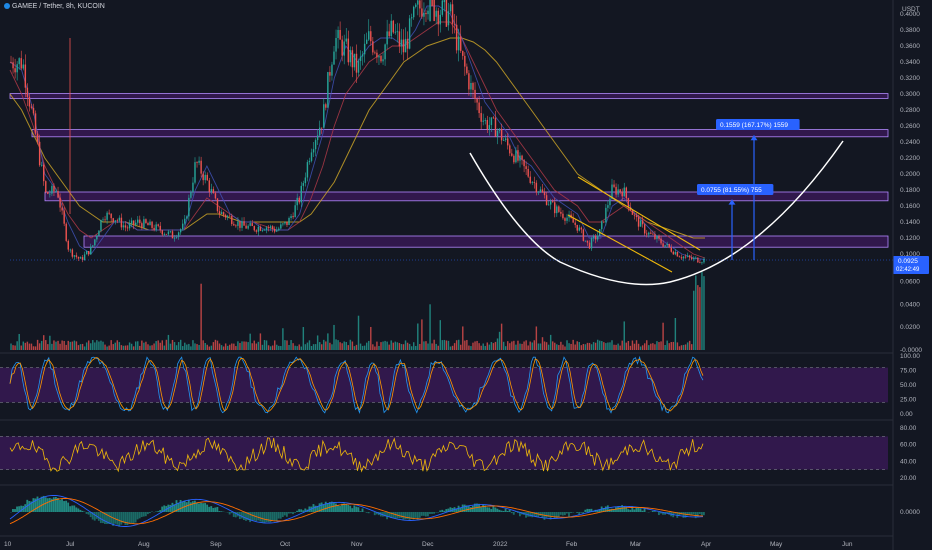 This screenshot has height=550, width=932. I want to click on symbol-header: GAMEE / Tether, 8h, KUCOIN, so click(54, 6).